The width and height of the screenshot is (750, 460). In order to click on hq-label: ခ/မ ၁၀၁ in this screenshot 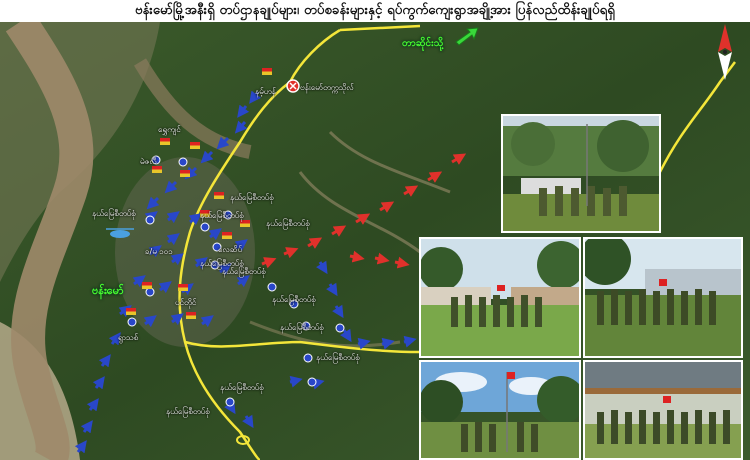, I will do `click(159, 251)`.